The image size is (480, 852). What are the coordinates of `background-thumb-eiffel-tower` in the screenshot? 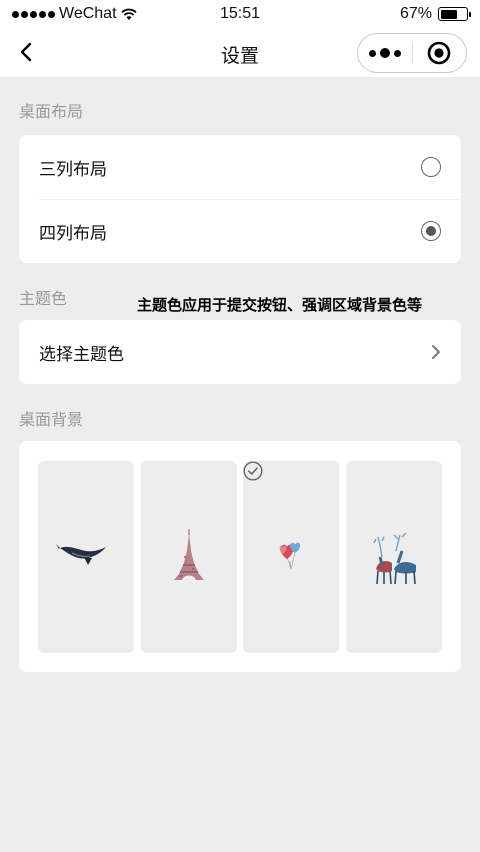 It's located at (189, 557).